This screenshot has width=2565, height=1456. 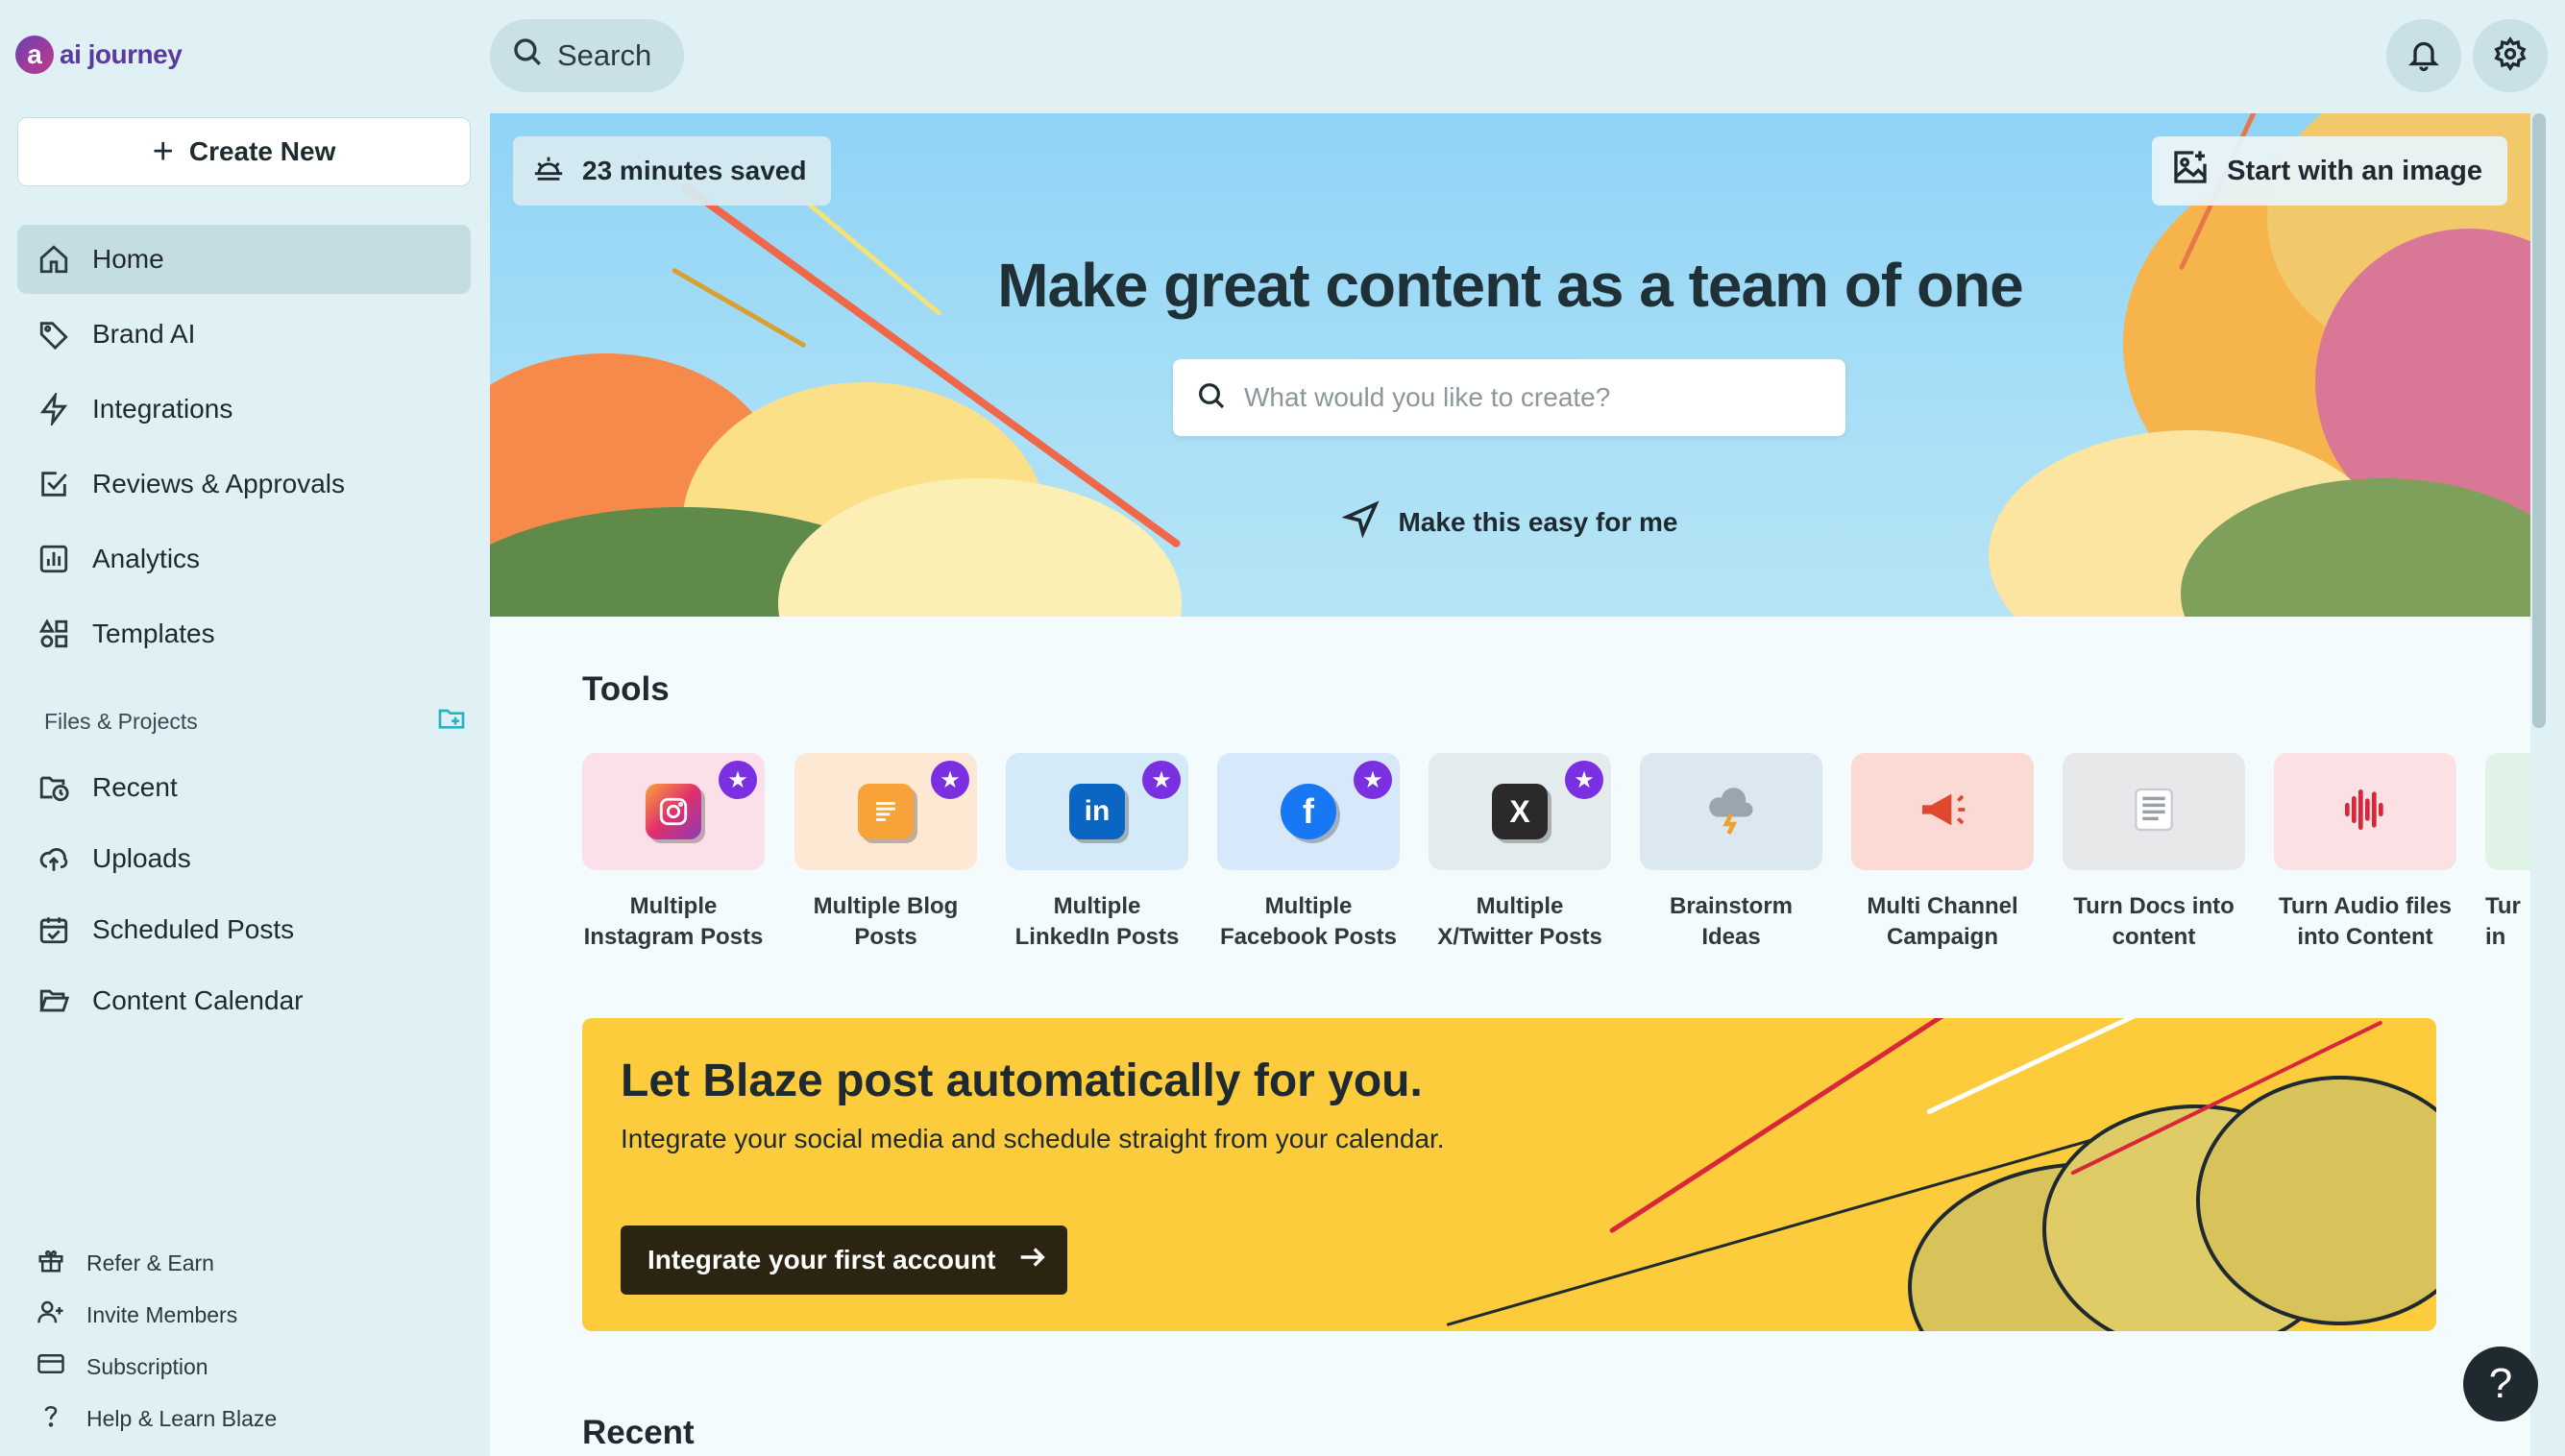 What do you see at coordinates (244, 259) in the screenshot?
I see `nav-item-home: Home` at bounding box center [244, 259].